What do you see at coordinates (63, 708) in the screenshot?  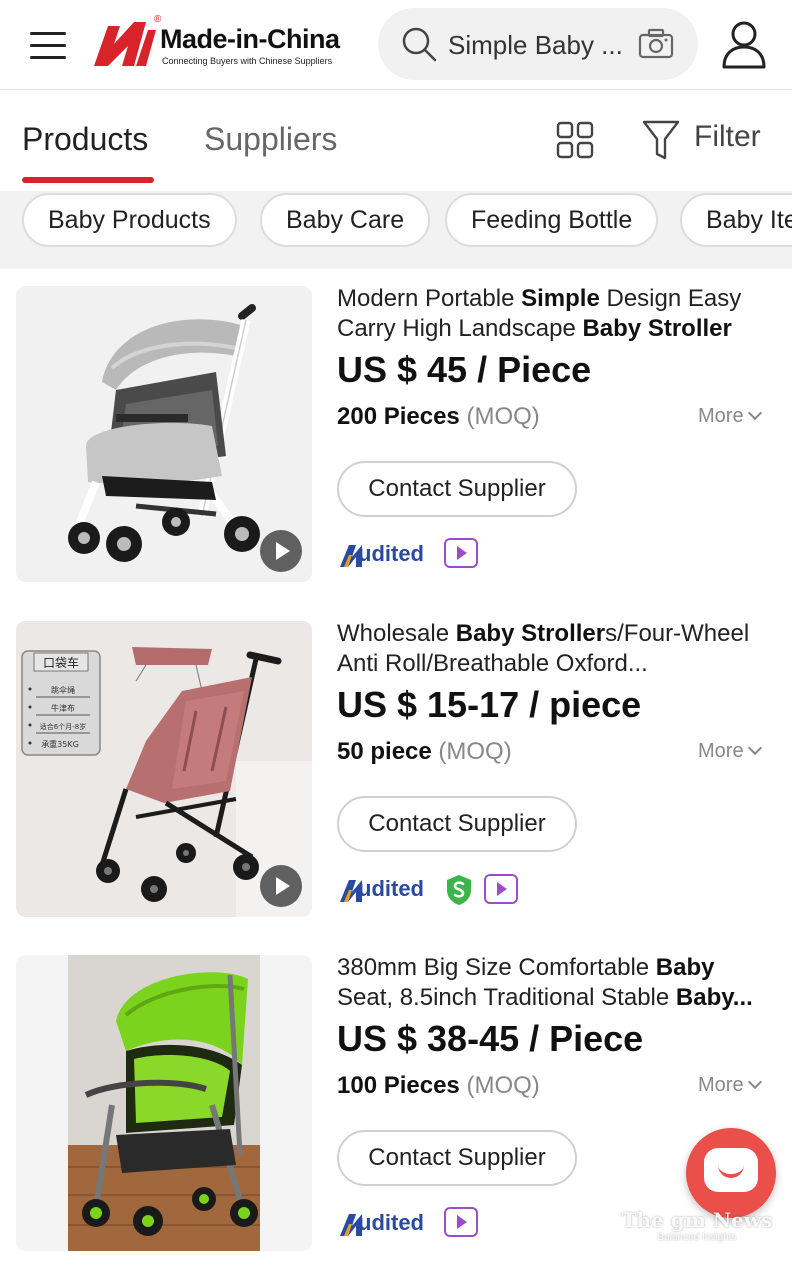 I see `image-label-line: 牛津布` at bounding box center [63, 708].